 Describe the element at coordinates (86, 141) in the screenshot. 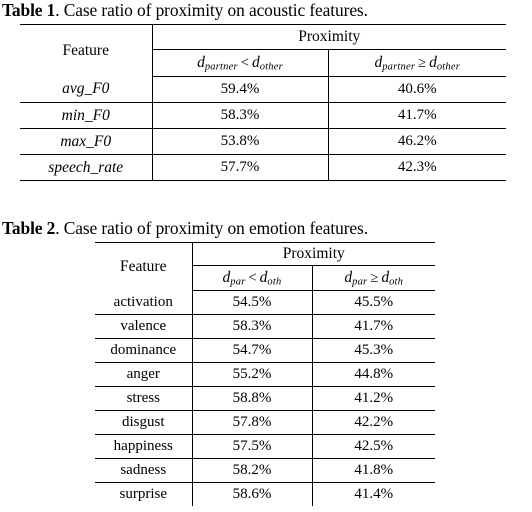

I see `table-1-feature-2: max_F0` at that location.